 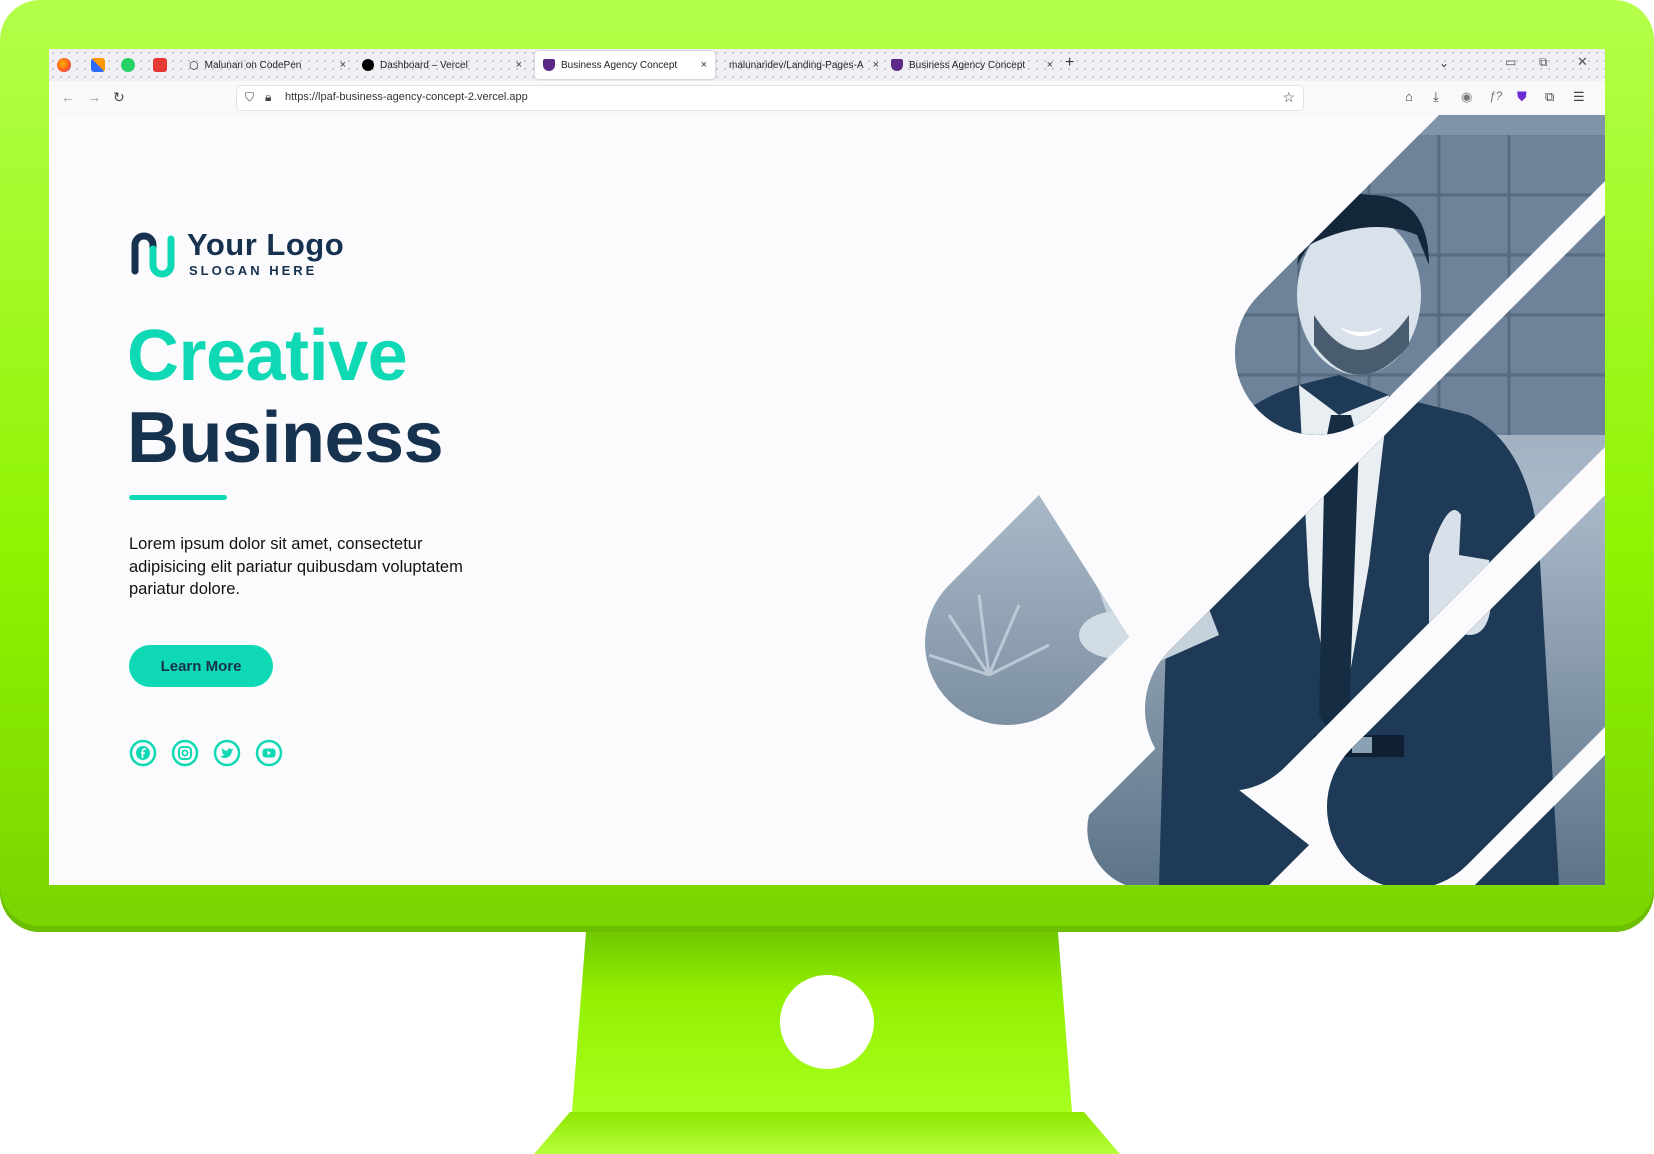 What do you see at coordinates (227, 753) in the screenshot?
I see `twitter-icon` at bounding box center [227, 753].